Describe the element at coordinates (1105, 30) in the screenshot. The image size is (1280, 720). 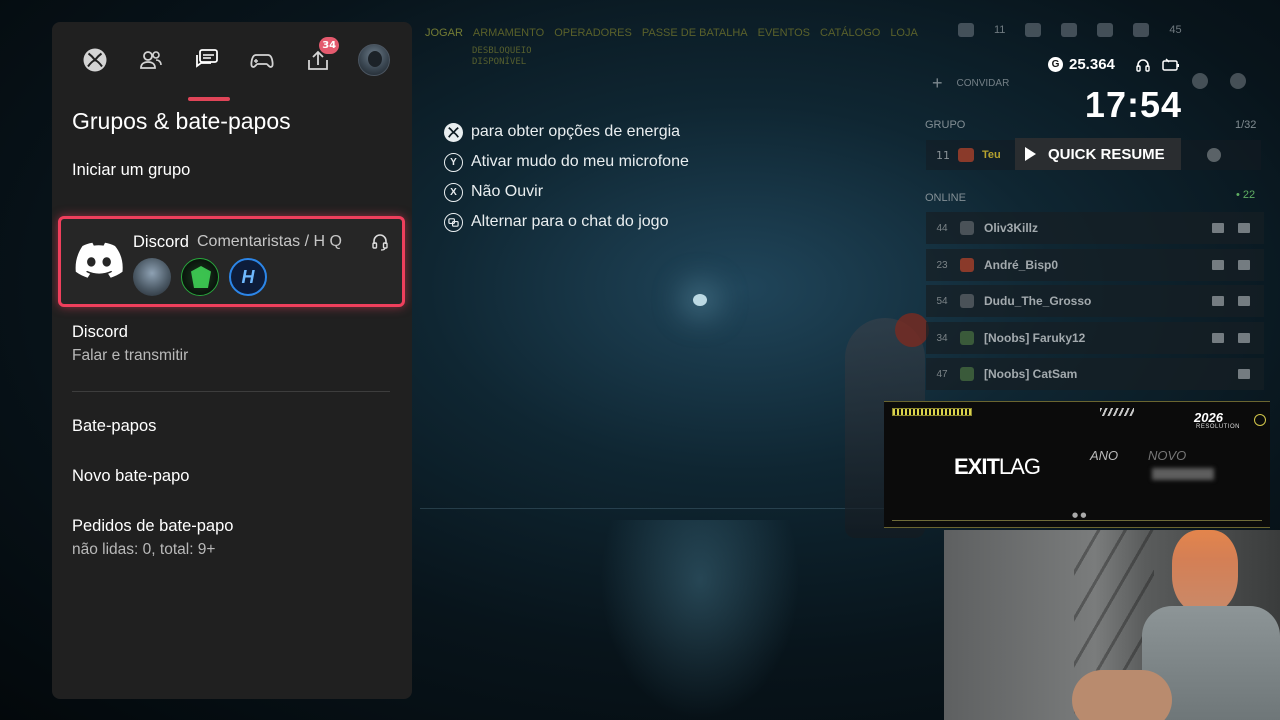
I see `pass-icon` at that location.